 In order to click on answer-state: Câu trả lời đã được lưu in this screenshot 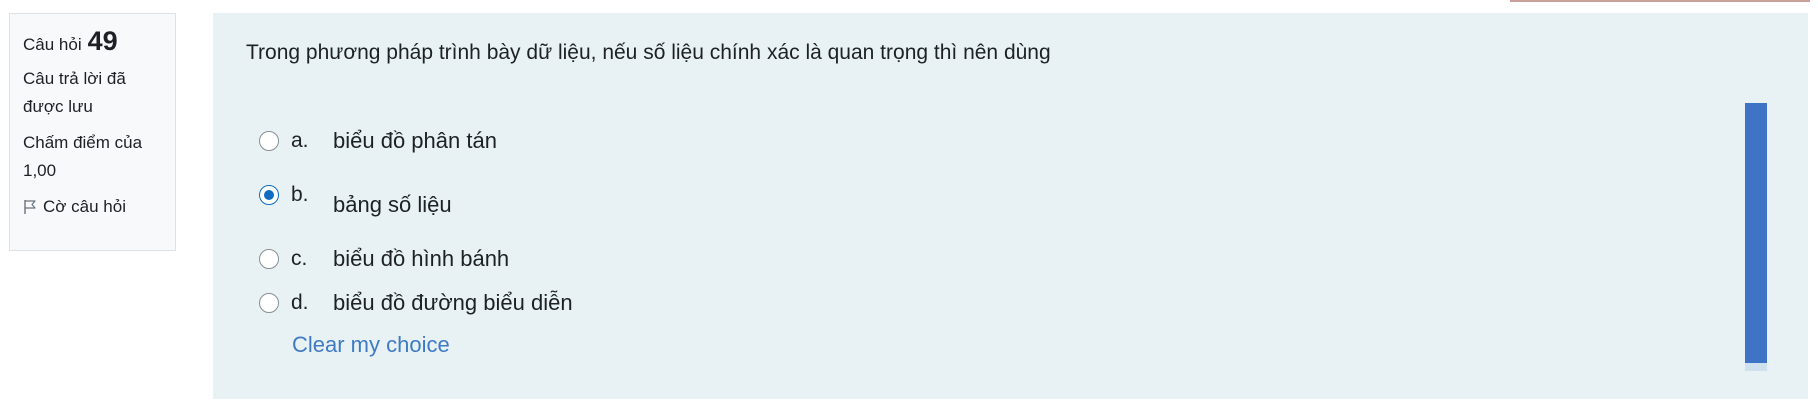, I will do `click(74, 92)`.